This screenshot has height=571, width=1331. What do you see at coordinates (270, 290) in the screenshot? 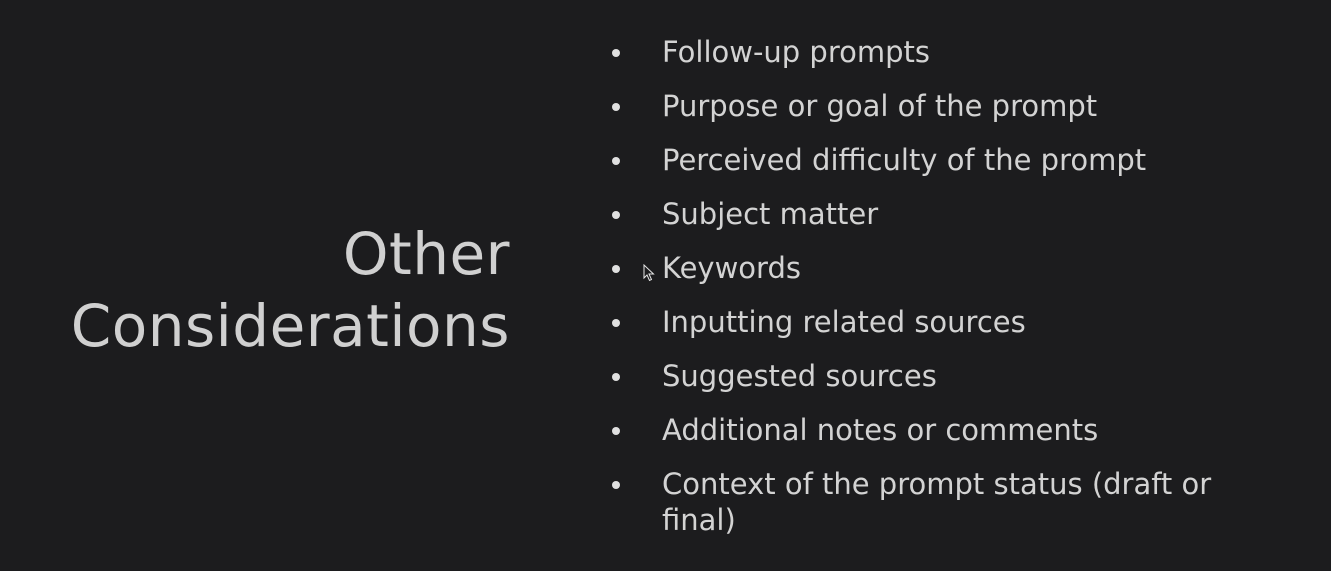
I see `slide-title: Other Considerations` at bounding box center [270, 290].